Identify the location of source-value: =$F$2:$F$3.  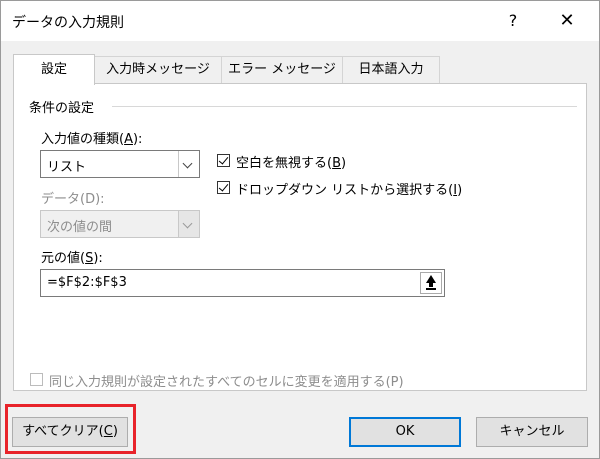
(87, 282).